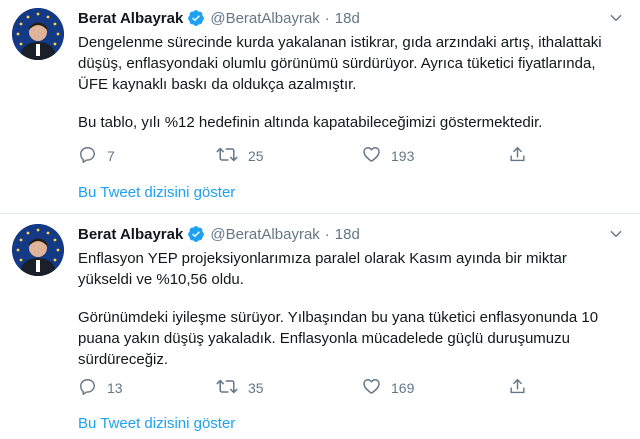  What do you see at coordinates (111, 156) in the screenshot?
I see `reply-count: 7` at bounding box center [111, 156].